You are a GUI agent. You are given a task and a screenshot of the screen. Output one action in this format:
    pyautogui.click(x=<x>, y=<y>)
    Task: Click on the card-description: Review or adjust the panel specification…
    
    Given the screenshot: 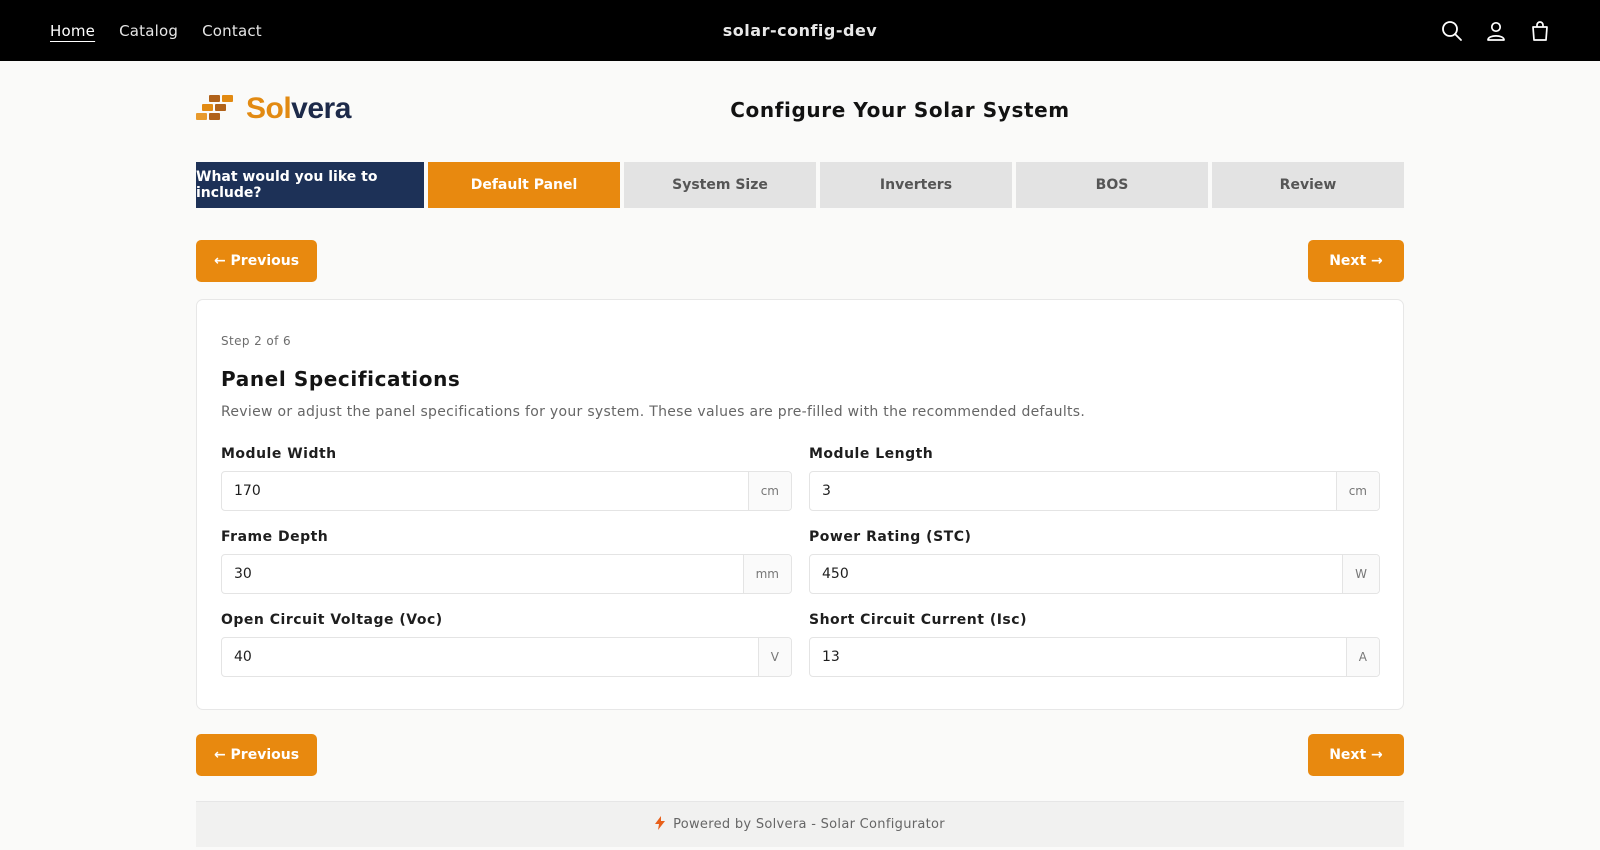 What is the action you would take?
    pyautogui.click(x=653, y=412)
    